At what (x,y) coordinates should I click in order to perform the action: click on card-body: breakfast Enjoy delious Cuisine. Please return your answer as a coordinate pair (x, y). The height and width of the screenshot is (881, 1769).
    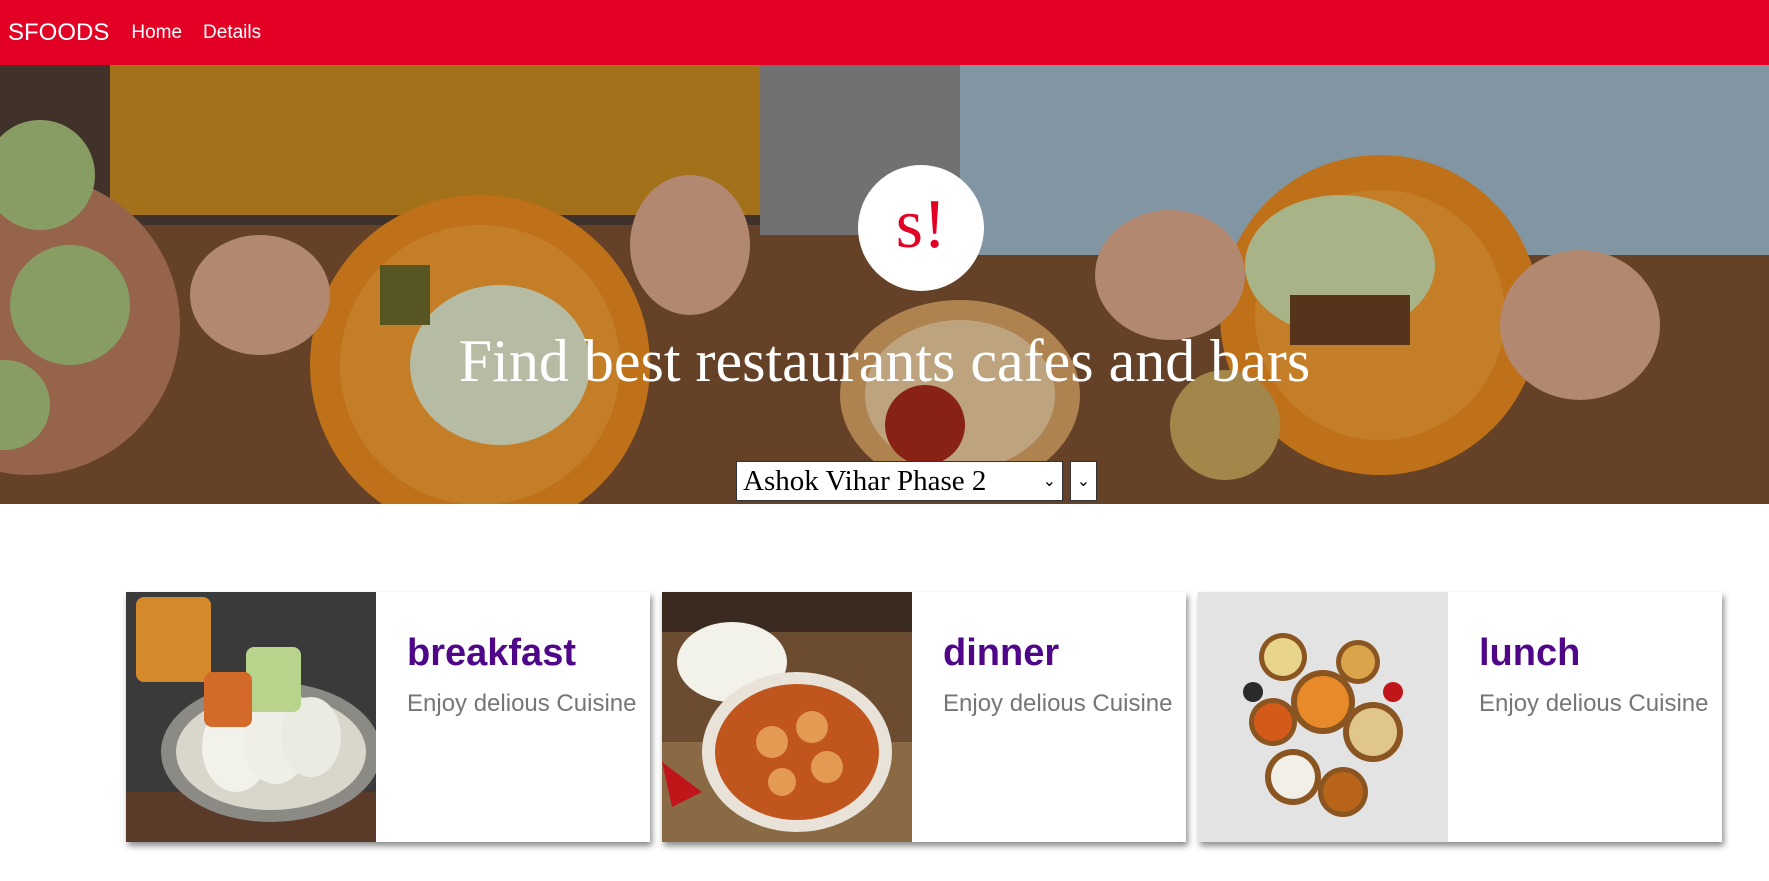
    Looking at the image, I should click on (506, 717).